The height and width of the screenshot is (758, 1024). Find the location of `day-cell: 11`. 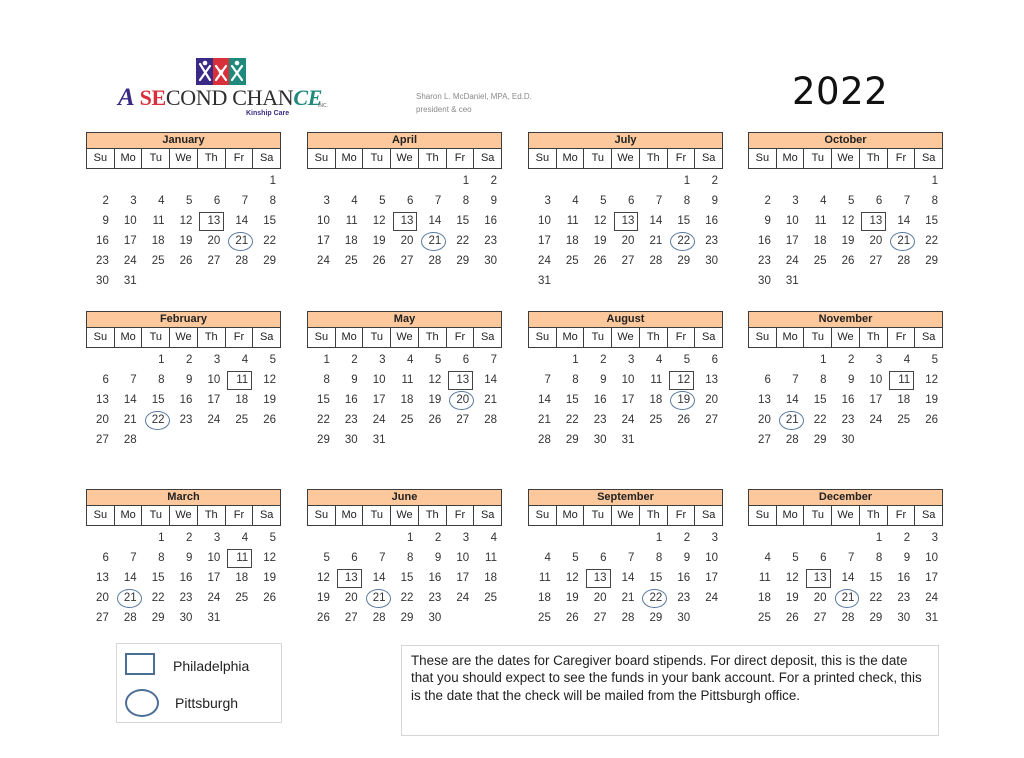

day-cell: 11 is located at coordinates (407, 380).